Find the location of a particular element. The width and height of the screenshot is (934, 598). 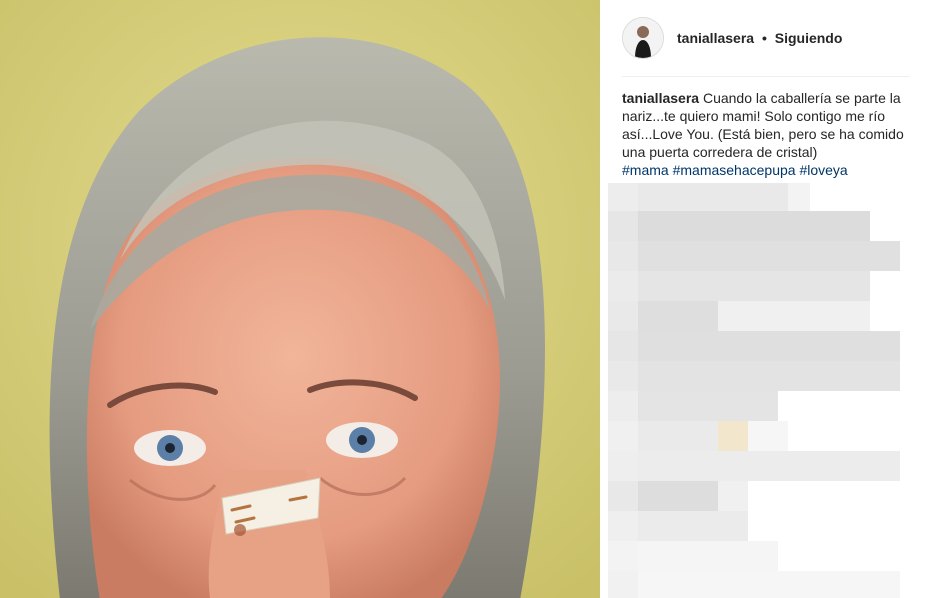

avatar is located at coordinates (643, 38).